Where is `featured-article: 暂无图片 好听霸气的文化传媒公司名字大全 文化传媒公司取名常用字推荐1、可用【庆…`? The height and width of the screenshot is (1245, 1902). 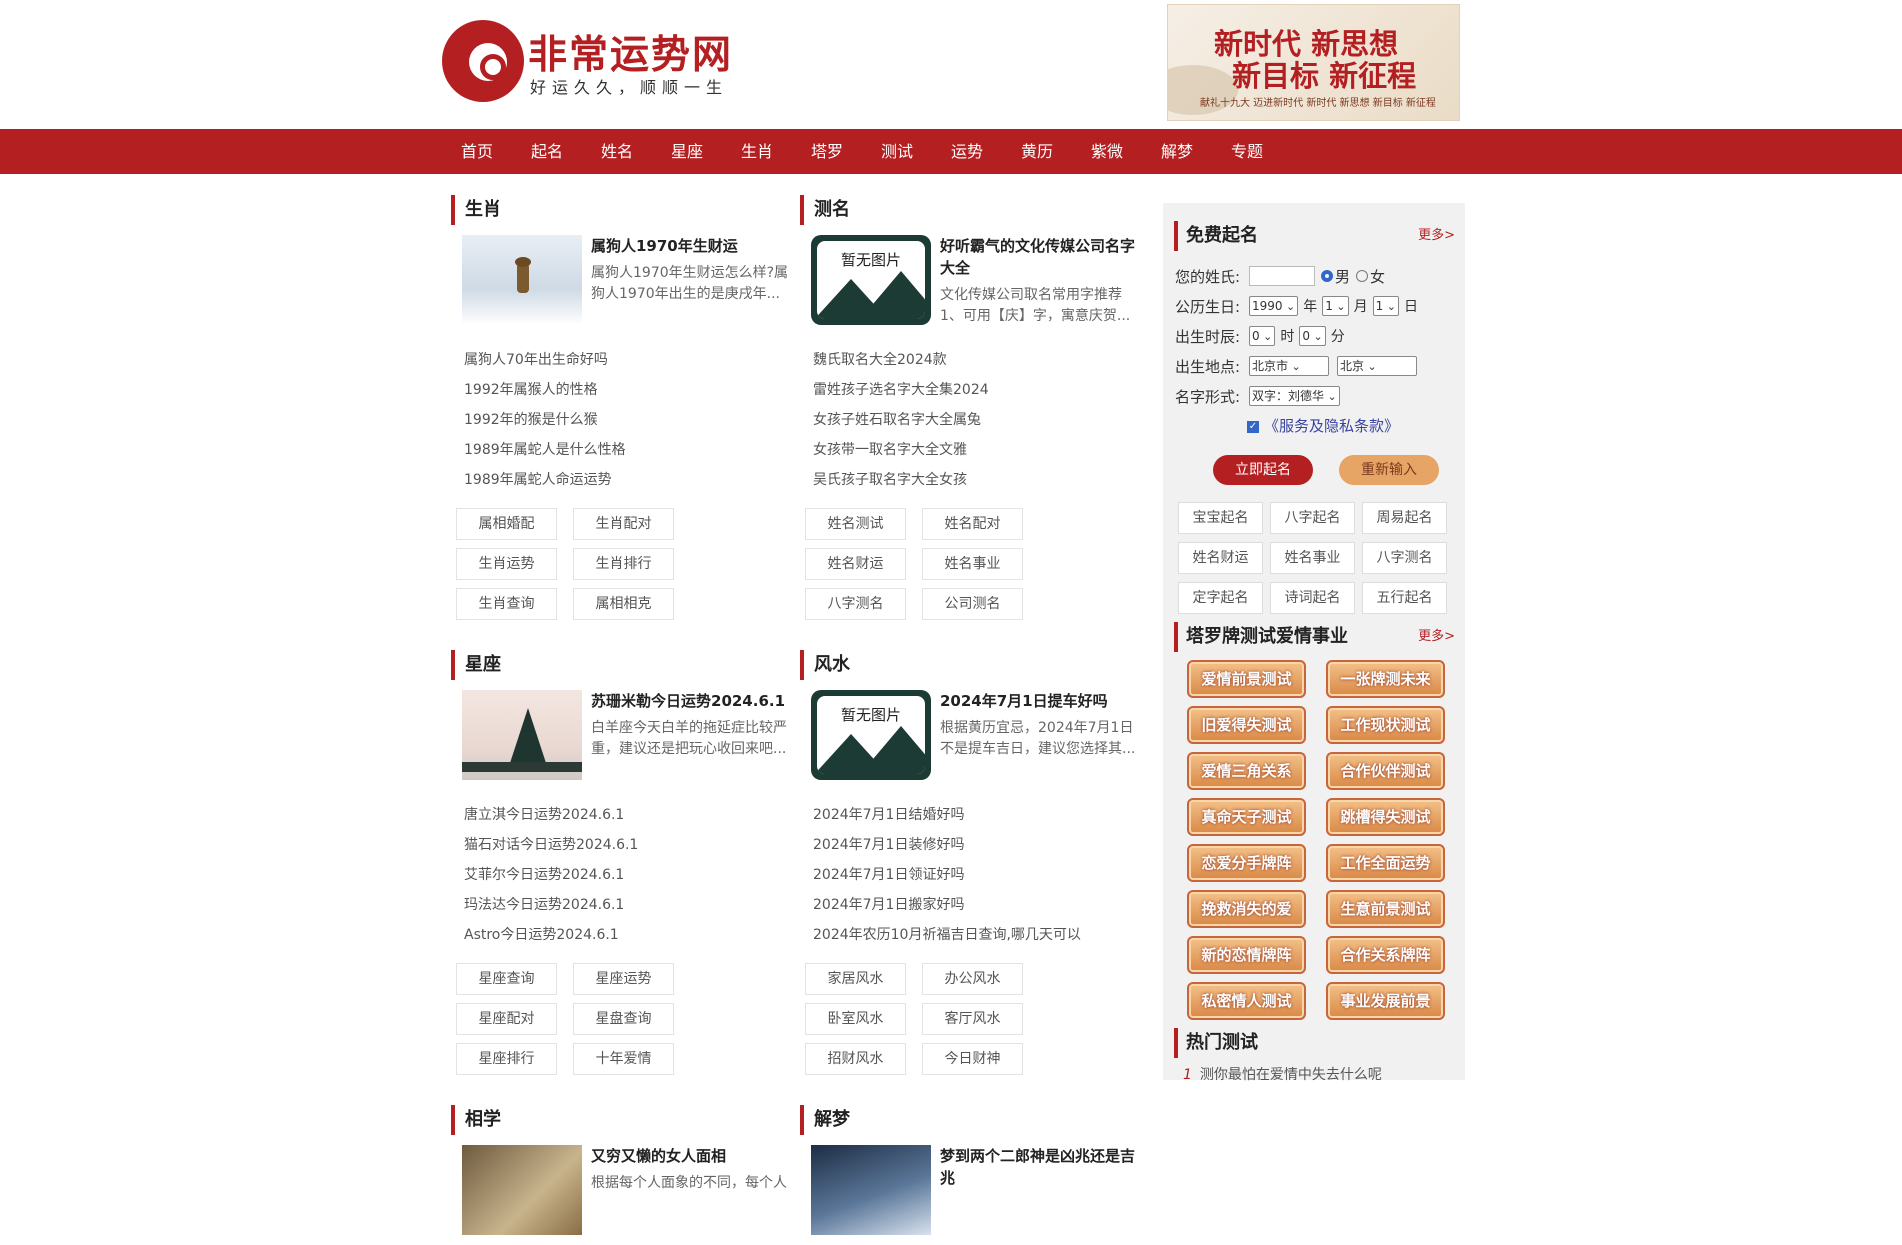 featured-article: 暂无图片 好听霸气的文化传媒公司名字大全 文化传媒公司取名常用字推荐1、可用【庆… is located at coordinates (967, 285).